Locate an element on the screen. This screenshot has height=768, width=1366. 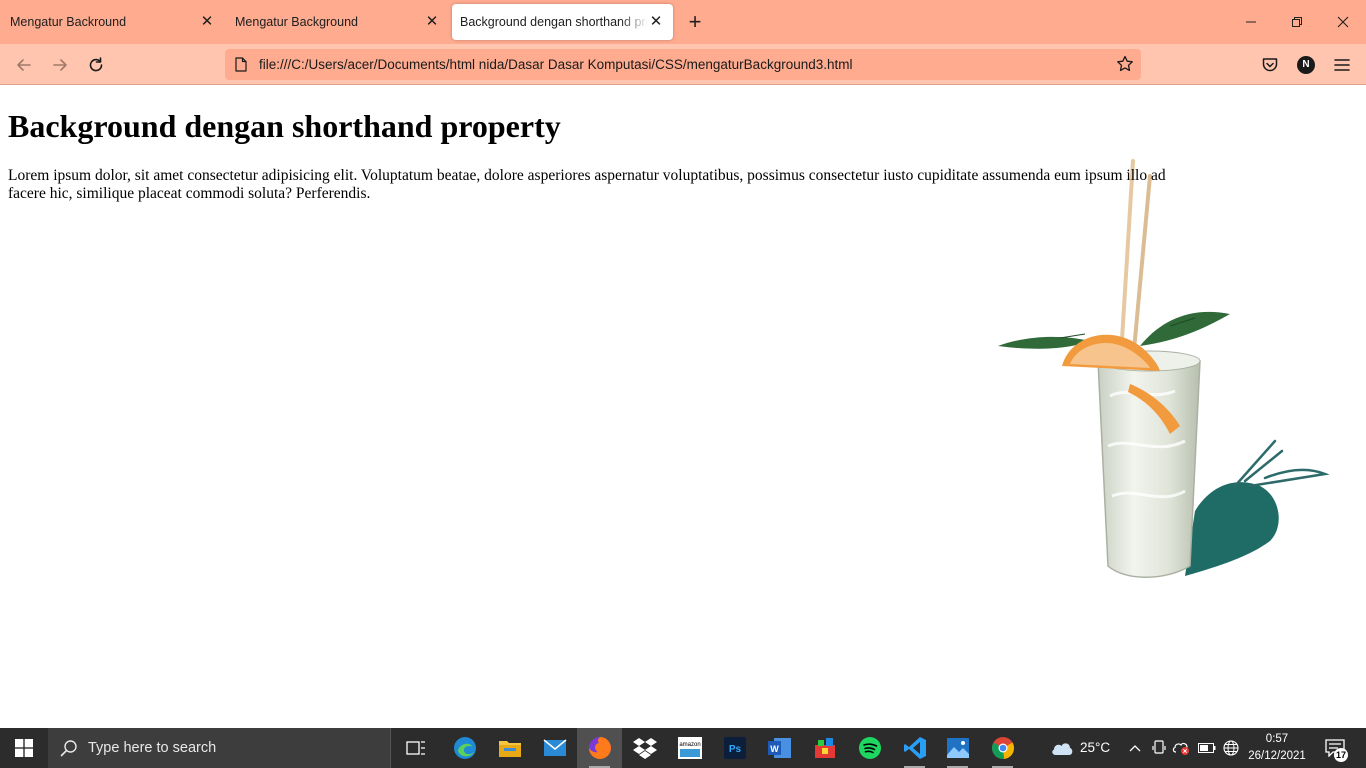
photoshop-icon: Ps is located at coordinates (734, 748).